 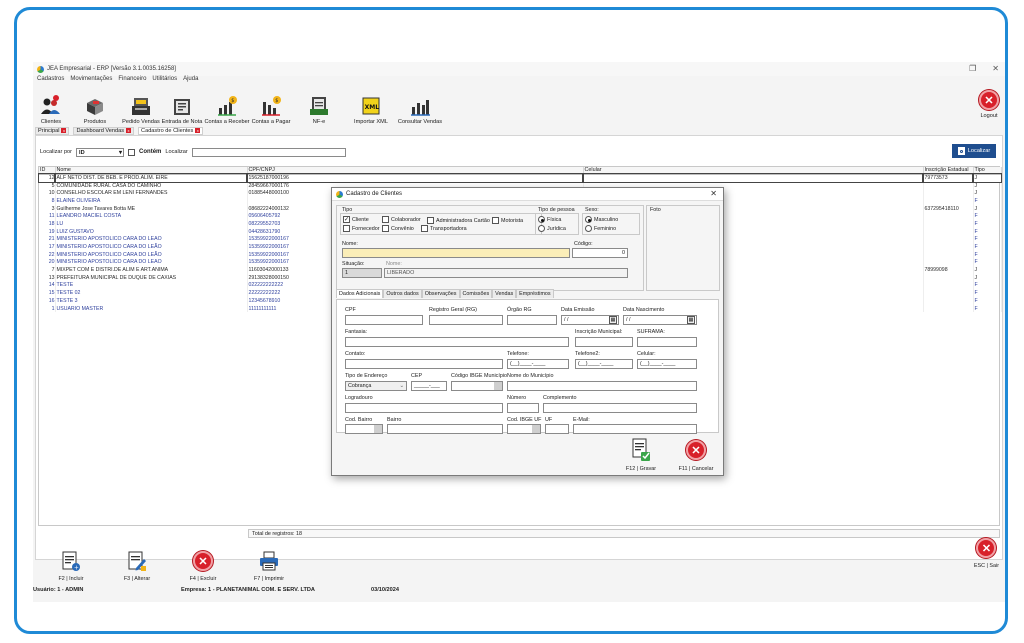 What do you see at coordinates (376, 386) in the screenshot?
I see `tipo-endereco-select: Cobrança ⌄` at bounding box center [376, 386].